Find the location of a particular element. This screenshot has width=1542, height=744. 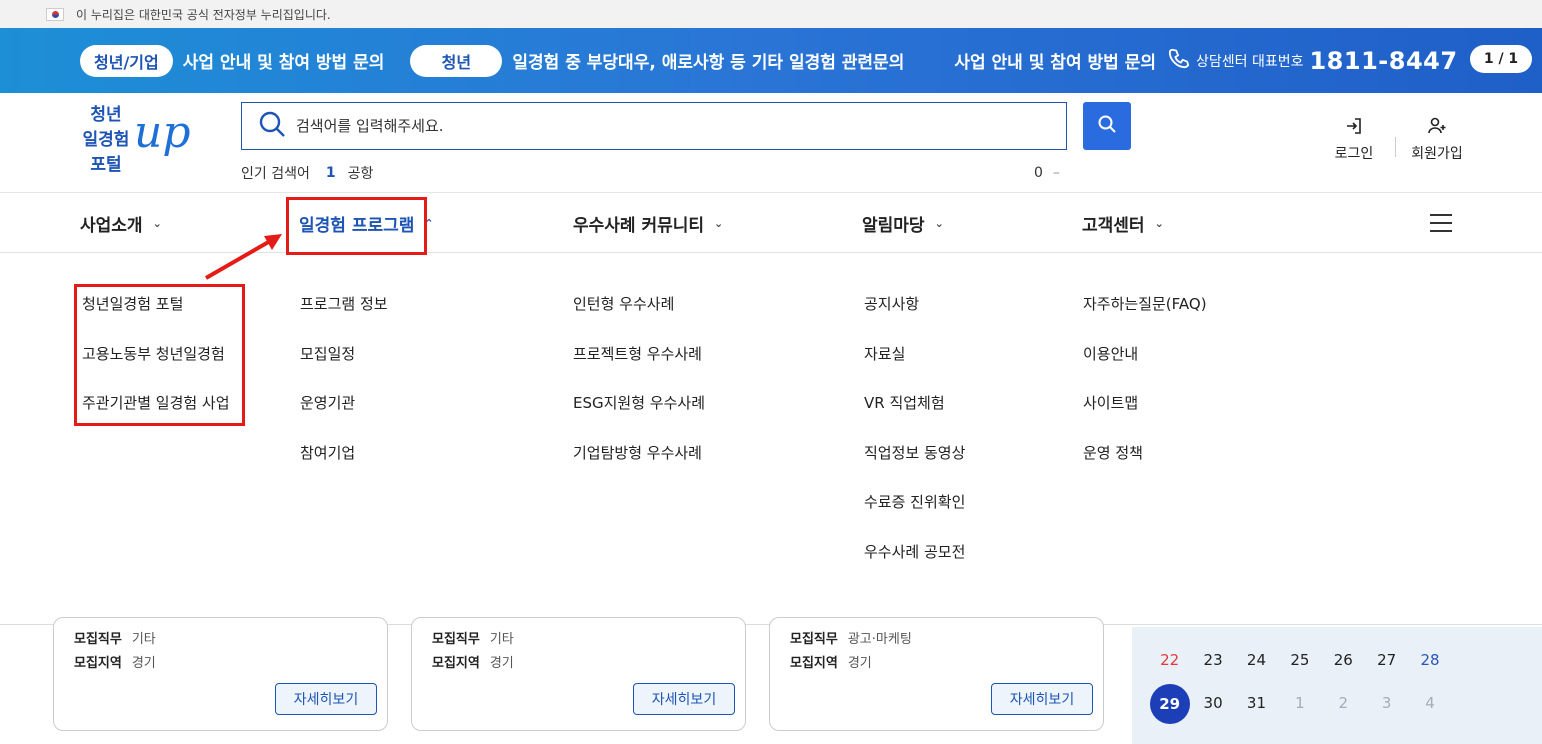

calendar-day: 2 is located at coordinates (1343, 704).